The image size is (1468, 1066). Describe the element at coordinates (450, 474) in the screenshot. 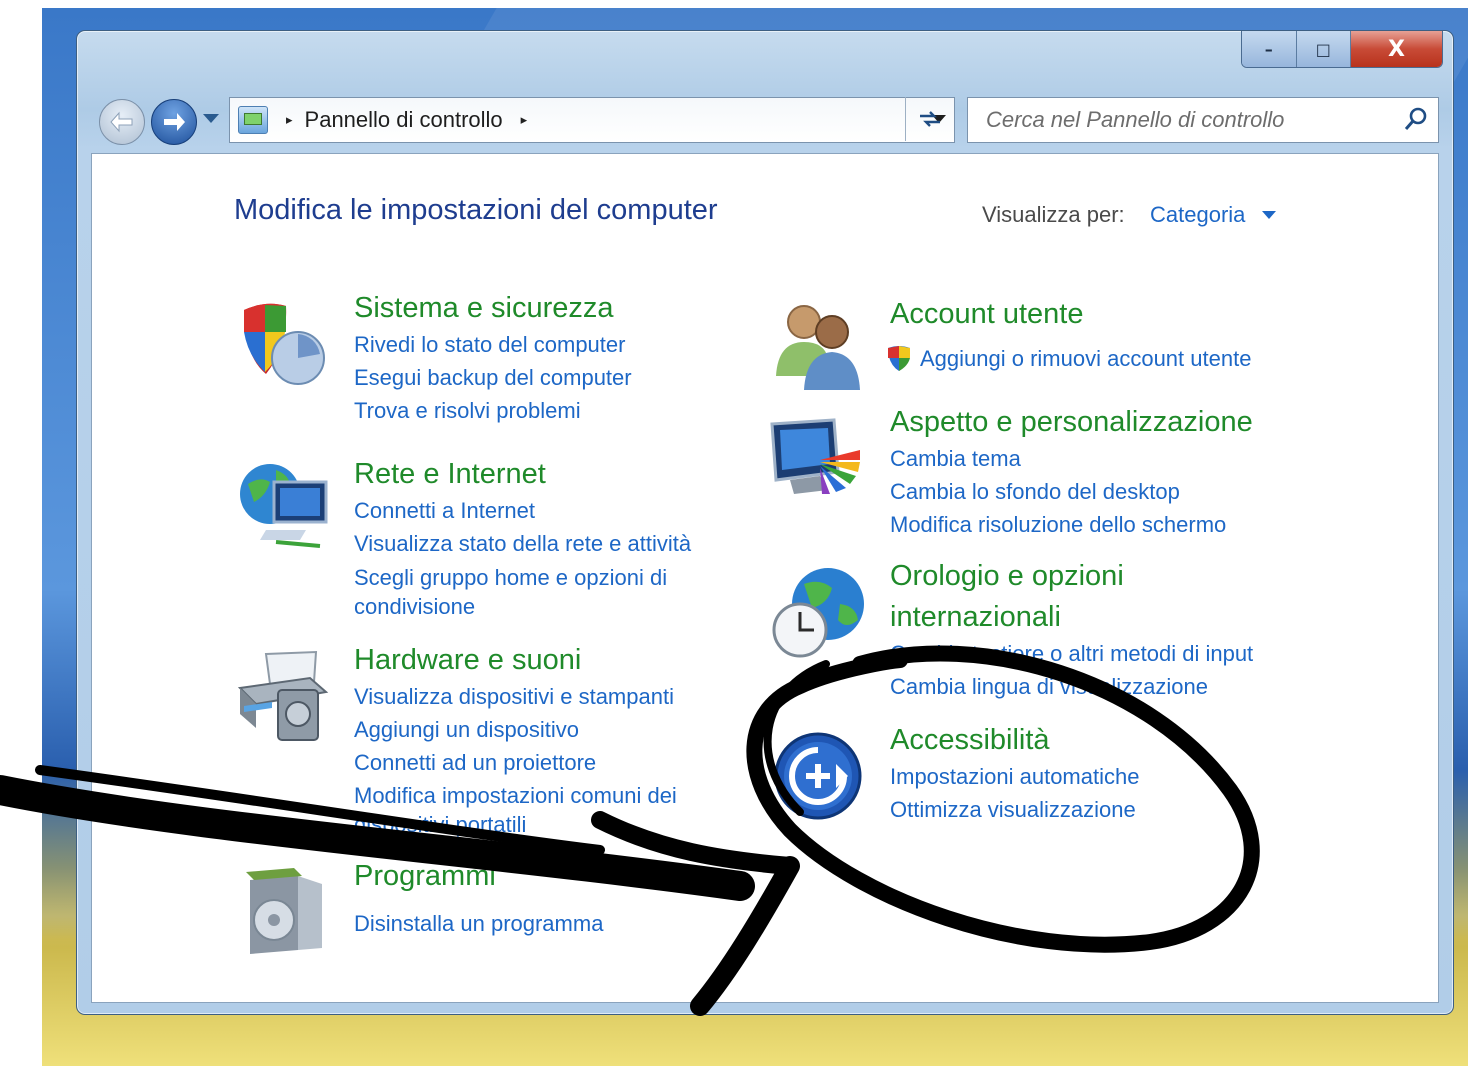

I see `category-title: Rete e Internet` at that location.